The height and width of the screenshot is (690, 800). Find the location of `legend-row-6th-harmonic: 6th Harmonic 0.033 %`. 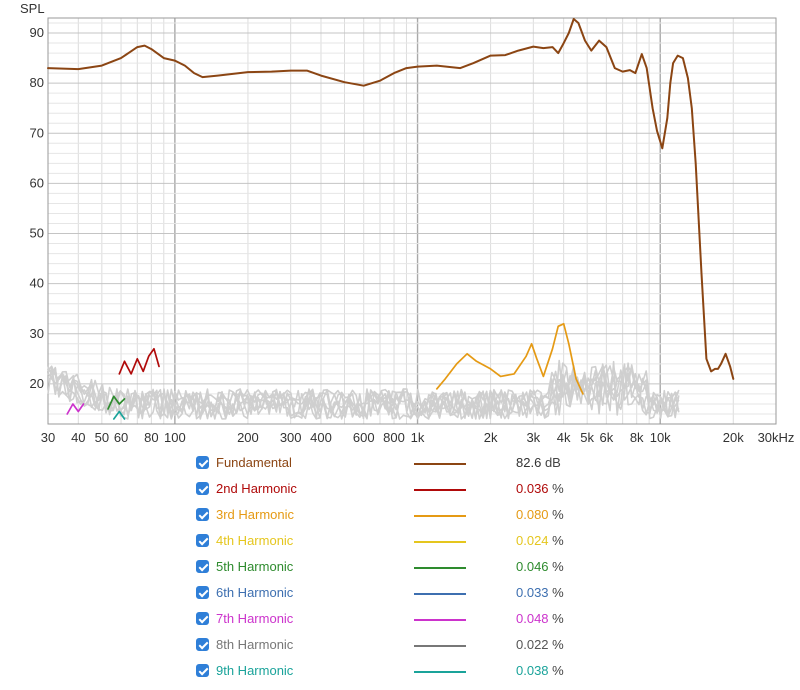

legend-row-6th-harmonic: 6th Harmonic 0.033 % is located at coordinates (406, 596).